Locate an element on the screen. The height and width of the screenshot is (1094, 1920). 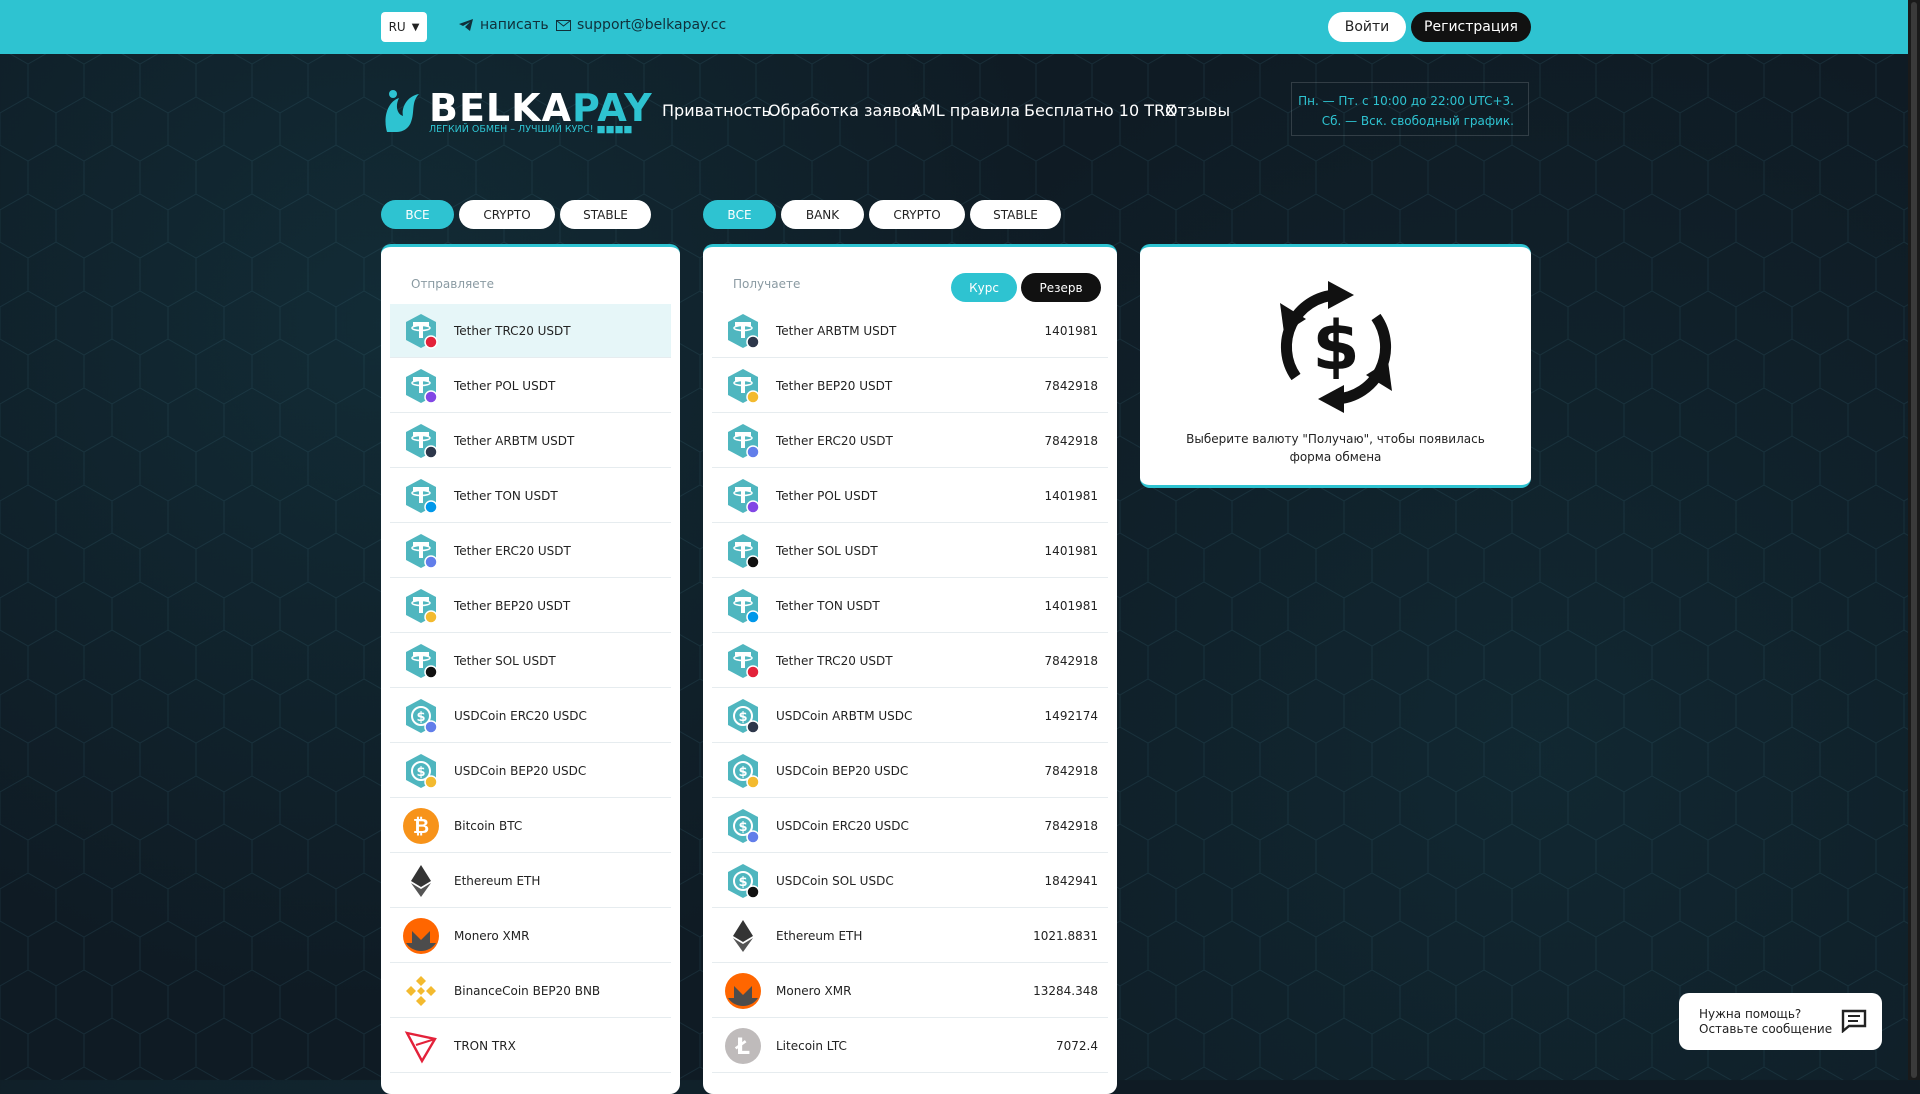
page-scrollbar is located at coordinates (1914, 540).